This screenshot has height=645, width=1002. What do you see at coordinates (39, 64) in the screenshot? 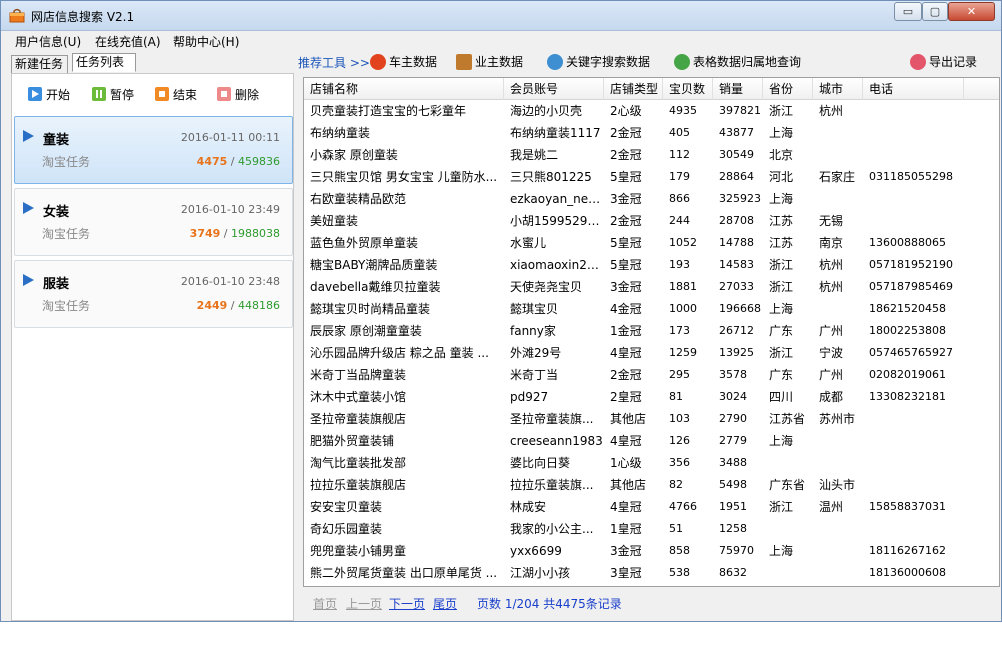
I see `tab-new-task: 新建任务` at bounding box center [39, 64].